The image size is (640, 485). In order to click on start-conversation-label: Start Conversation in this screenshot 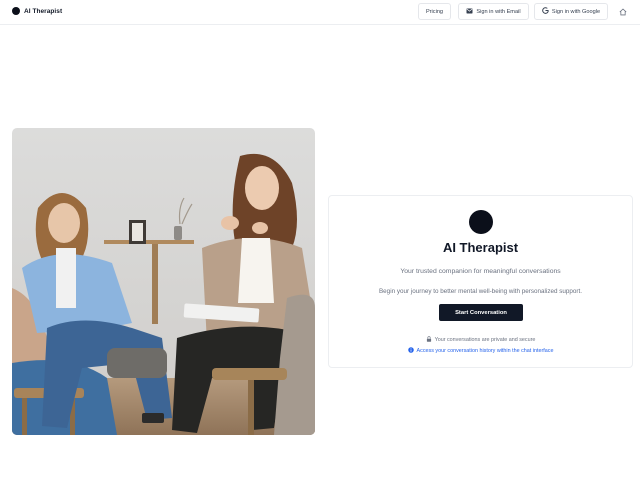, I will do `click(481, 312)`.